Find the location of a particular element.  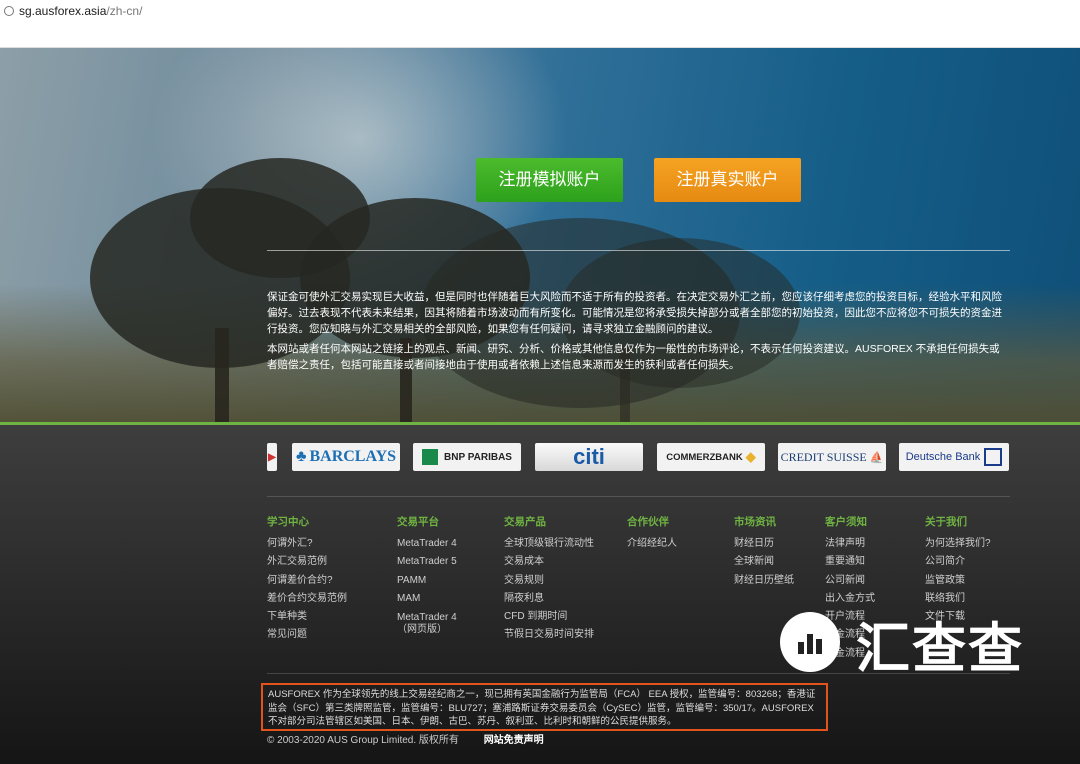

footer-col-heading: 关于我们 is located at coordinates (946, 522).